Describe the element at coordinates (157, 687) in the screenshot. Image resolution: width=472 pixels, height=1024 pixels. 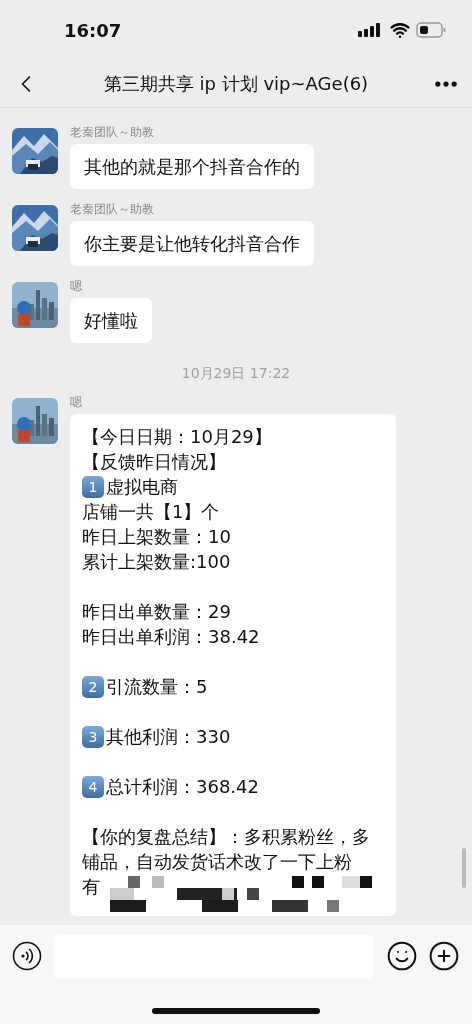
I see `message-line: 引流数量：5` at that location.